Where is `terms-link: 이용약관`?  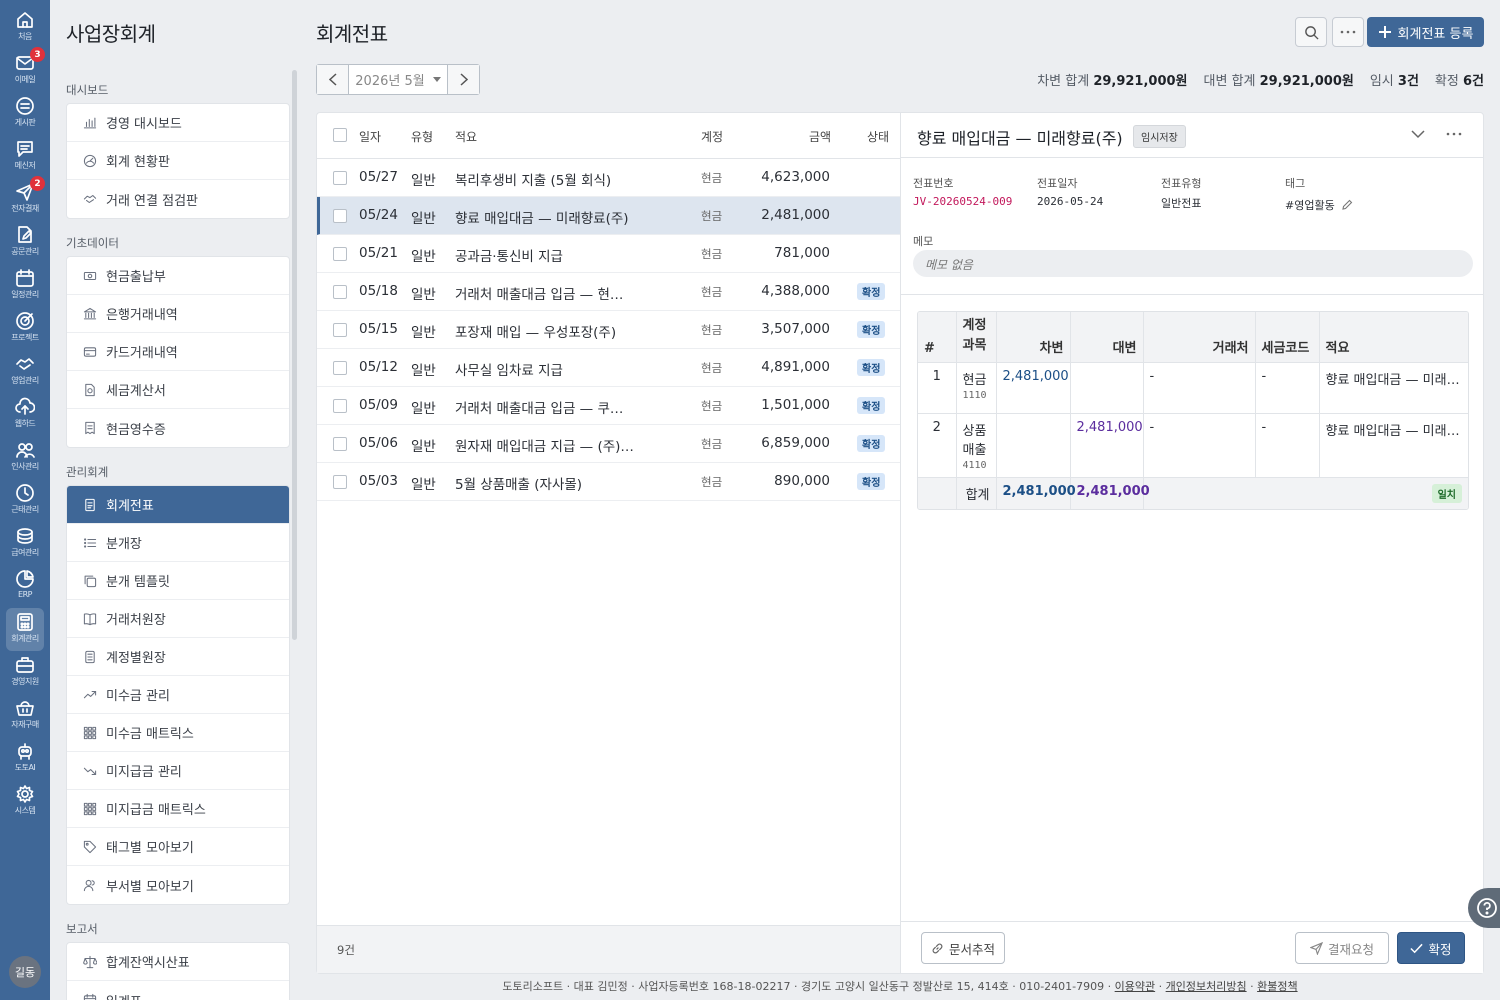
terms-link: 이용약관 is located at coordinates (1135, 986).